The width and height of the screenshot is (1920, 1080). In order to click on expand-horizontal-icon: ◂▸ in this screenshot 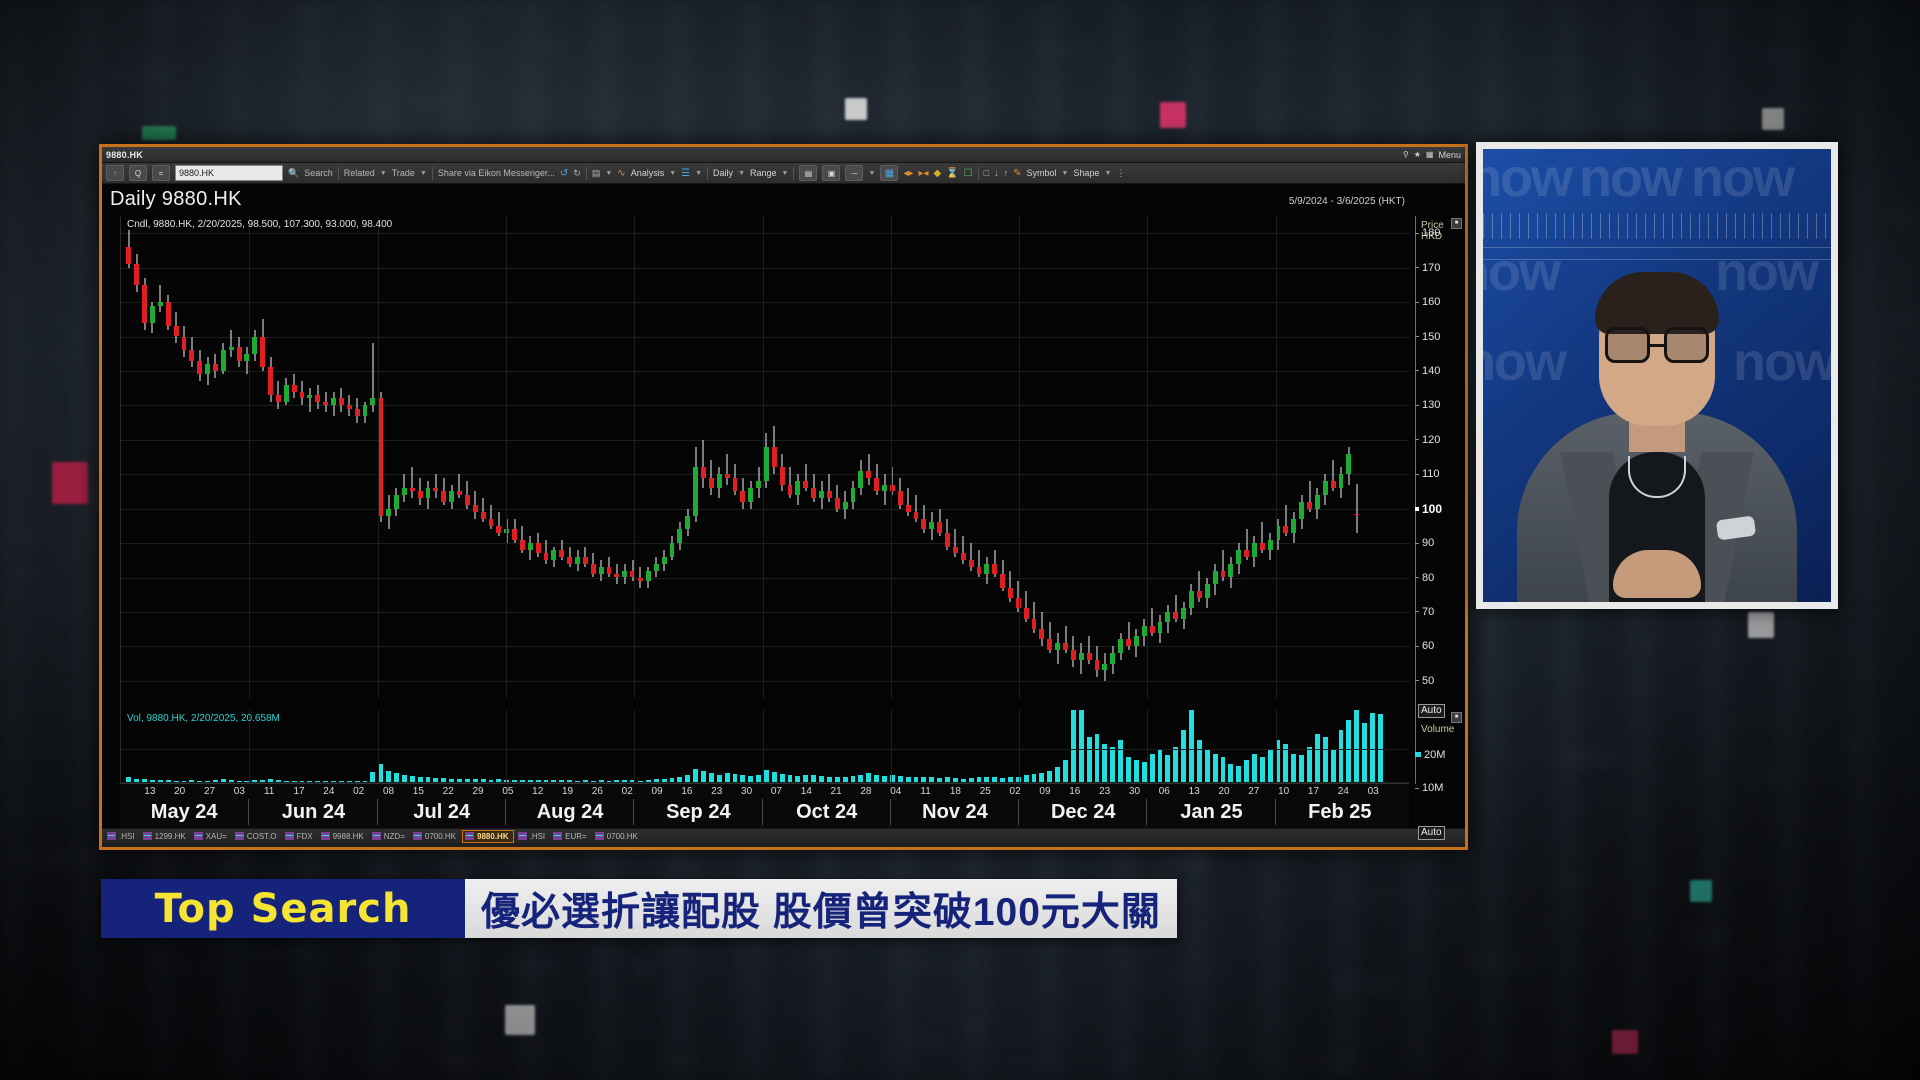, I will do `click(908, 173)`.